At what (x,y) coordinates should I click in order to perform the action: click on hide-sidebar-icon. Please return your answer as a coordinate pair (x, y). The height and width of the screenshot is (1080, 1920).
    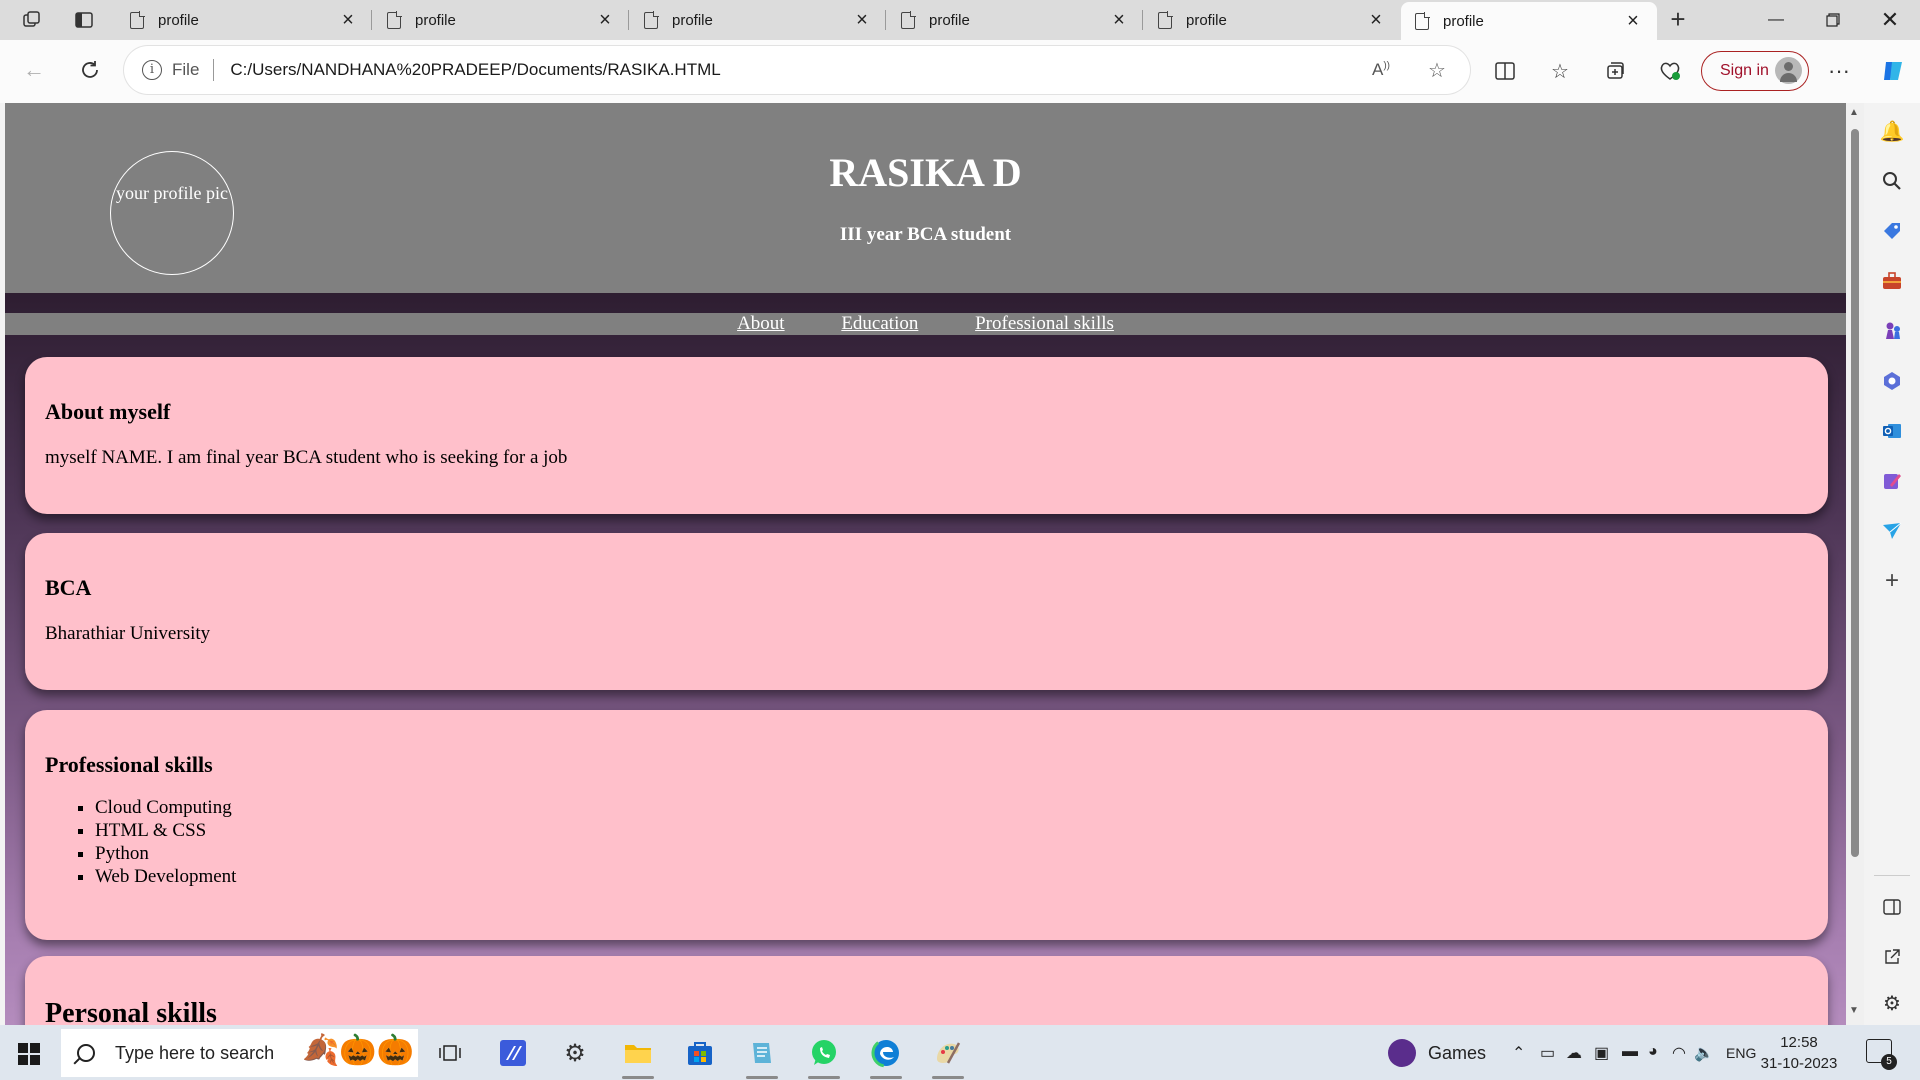
    Looking at the image, I should click on (1892, 907).